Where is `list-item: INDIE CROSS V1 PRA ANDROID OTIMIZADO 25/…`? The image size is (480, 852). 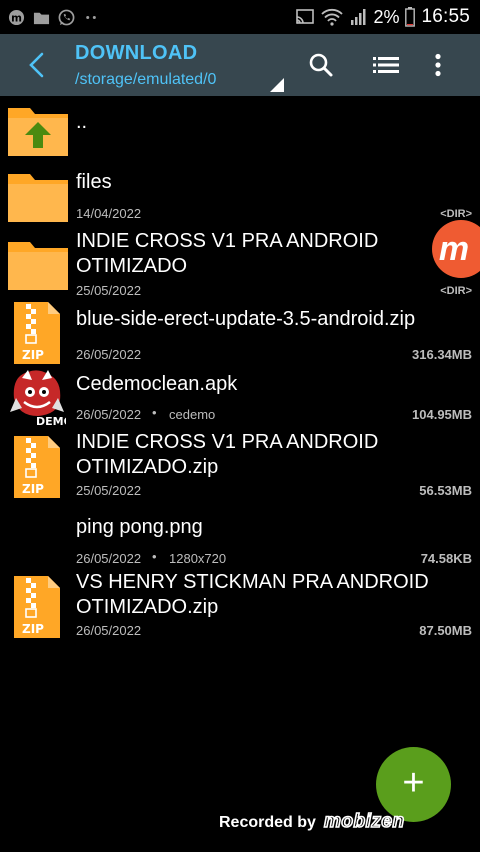
list-item: INDIE CROSS V1 PRA ANDROID OTIMIZADO 25/… is located at coordinates (240, 264).